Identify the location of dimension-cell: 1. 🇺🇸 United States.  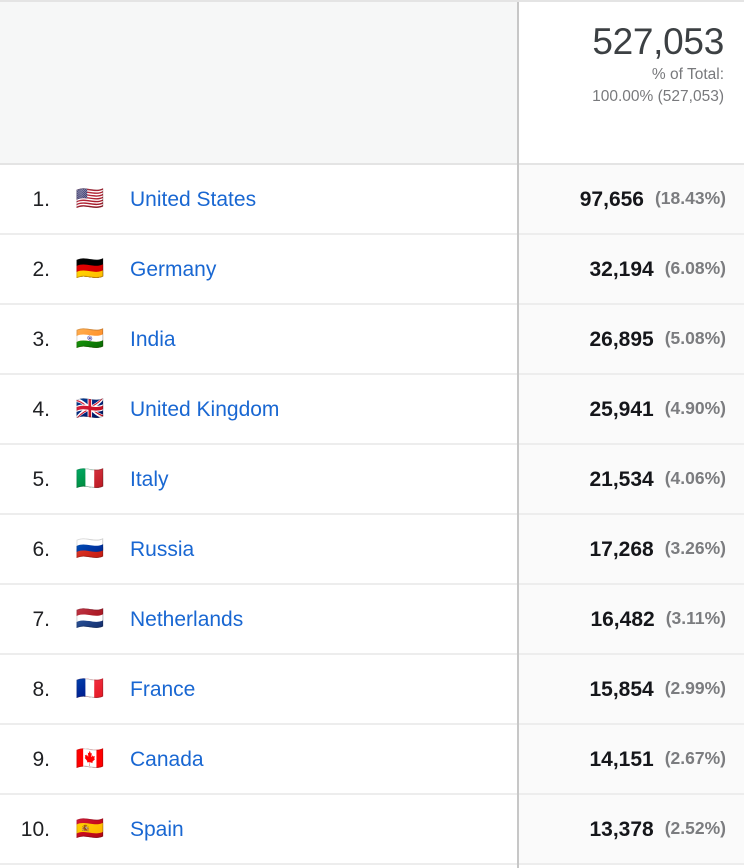
(258, 199).